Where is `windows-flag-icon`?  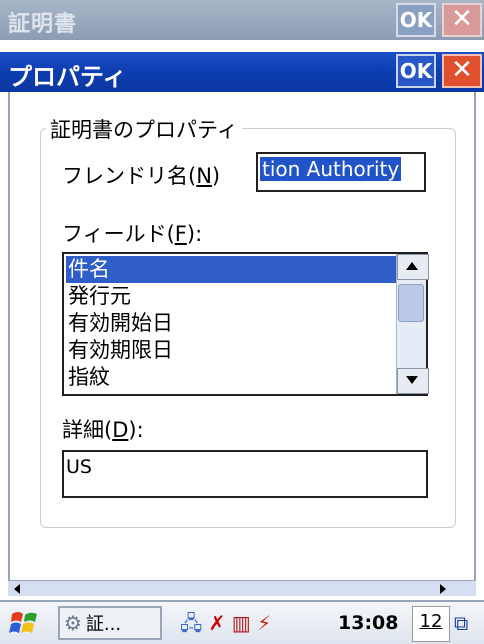 windows-flag-icon is located at coordinates (23, 622).